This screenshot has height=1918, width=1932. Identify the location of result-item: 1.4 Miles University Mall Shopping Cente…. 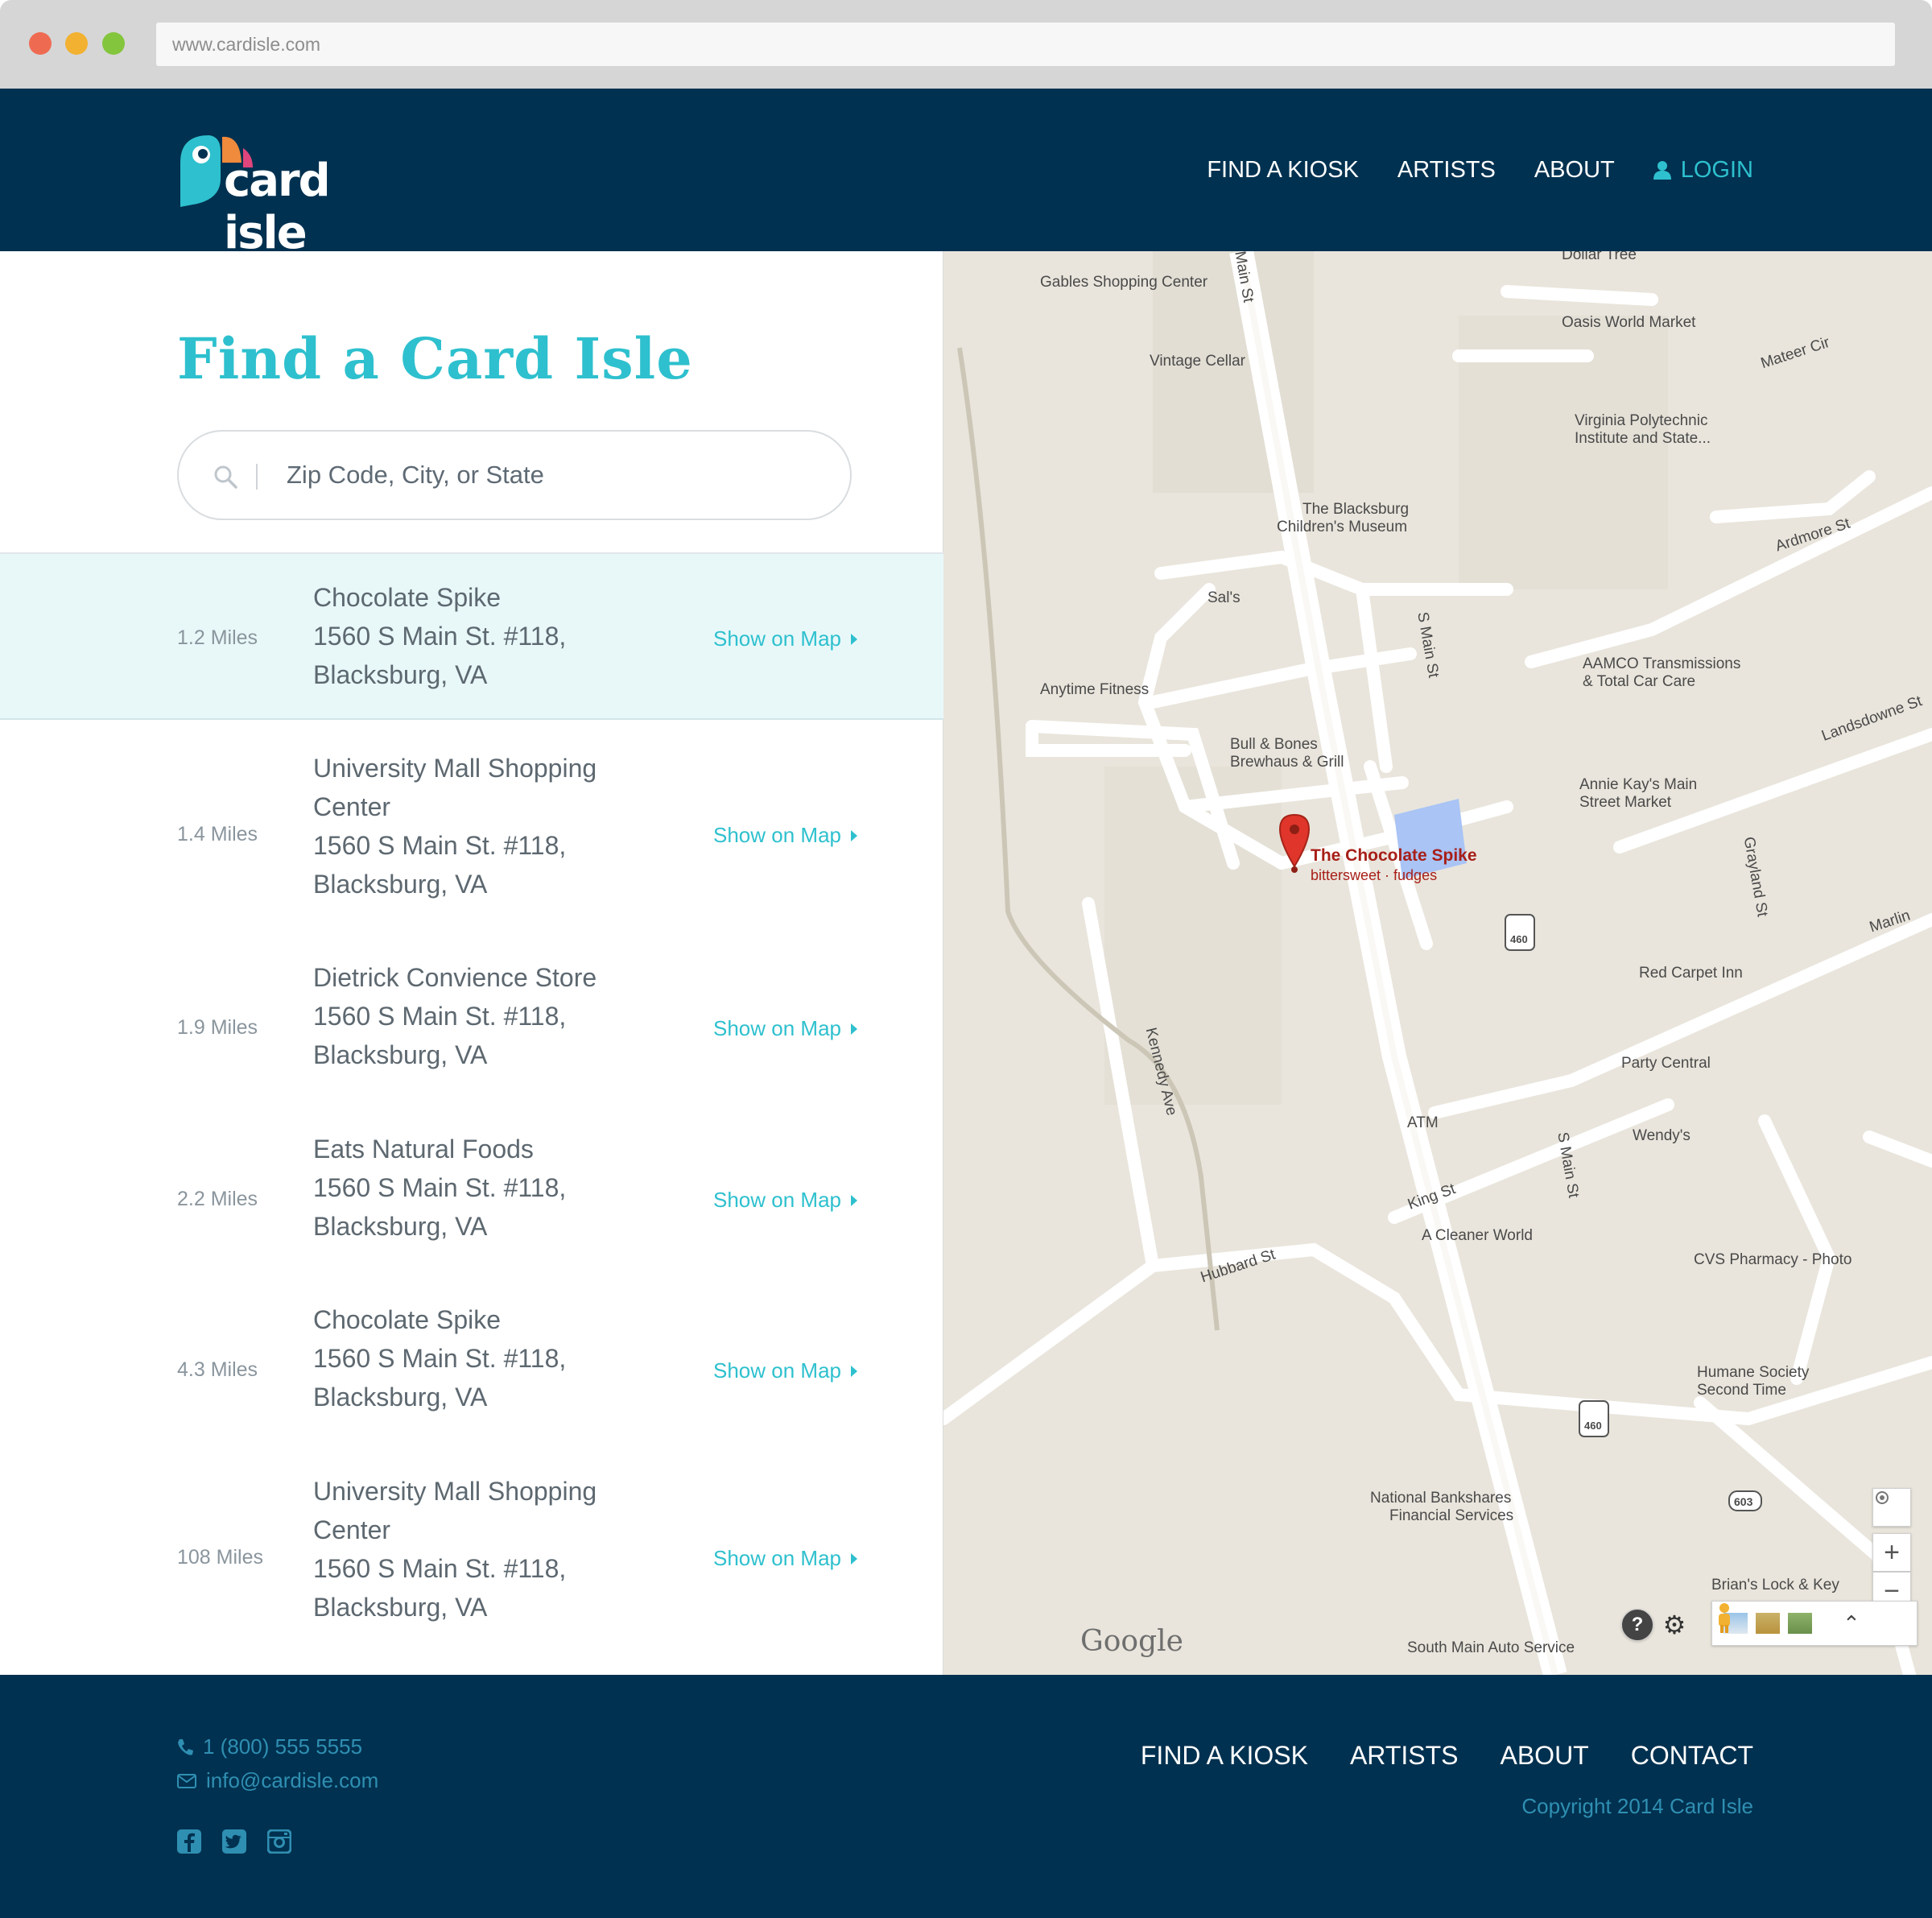
(471, 840).